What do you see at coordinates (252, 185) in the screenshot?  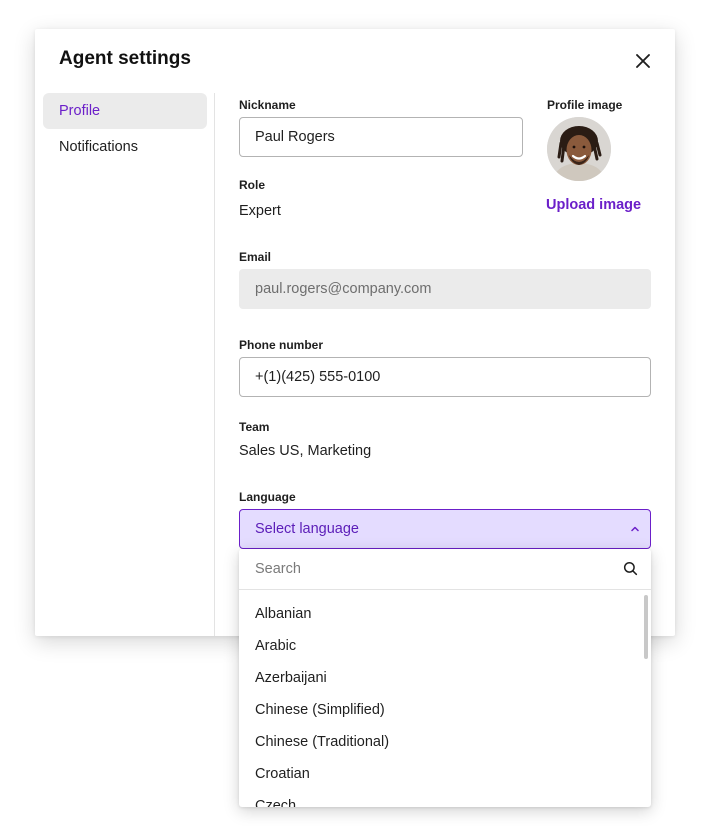 I see `role-label: Role` at bounding box center [252, 185].